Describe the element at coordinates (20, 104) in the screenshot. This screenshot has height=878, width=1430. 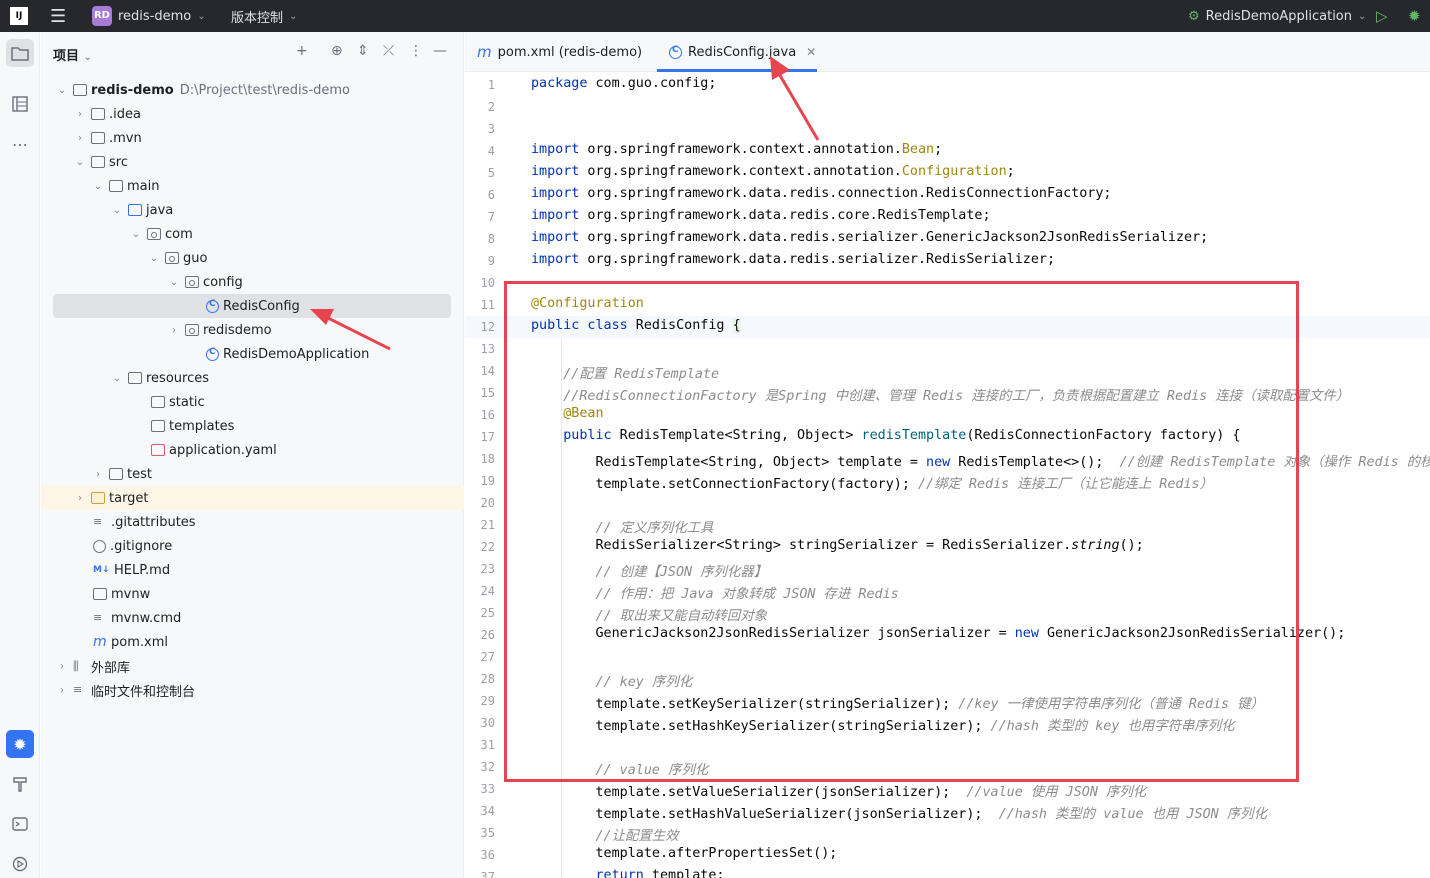
I see `structure-icon` at that location.